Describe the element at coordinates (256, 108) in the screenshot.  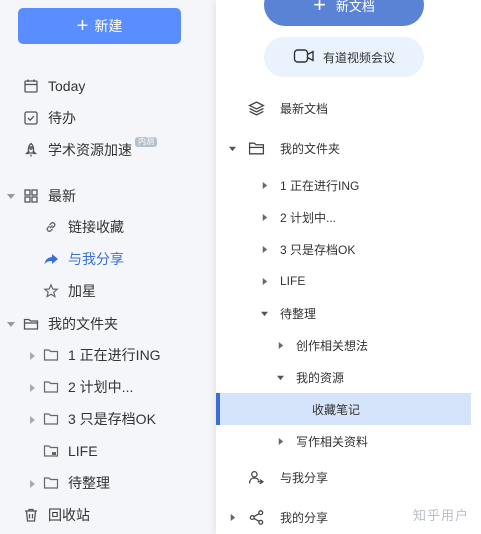
I see `layers-icon` at that location.